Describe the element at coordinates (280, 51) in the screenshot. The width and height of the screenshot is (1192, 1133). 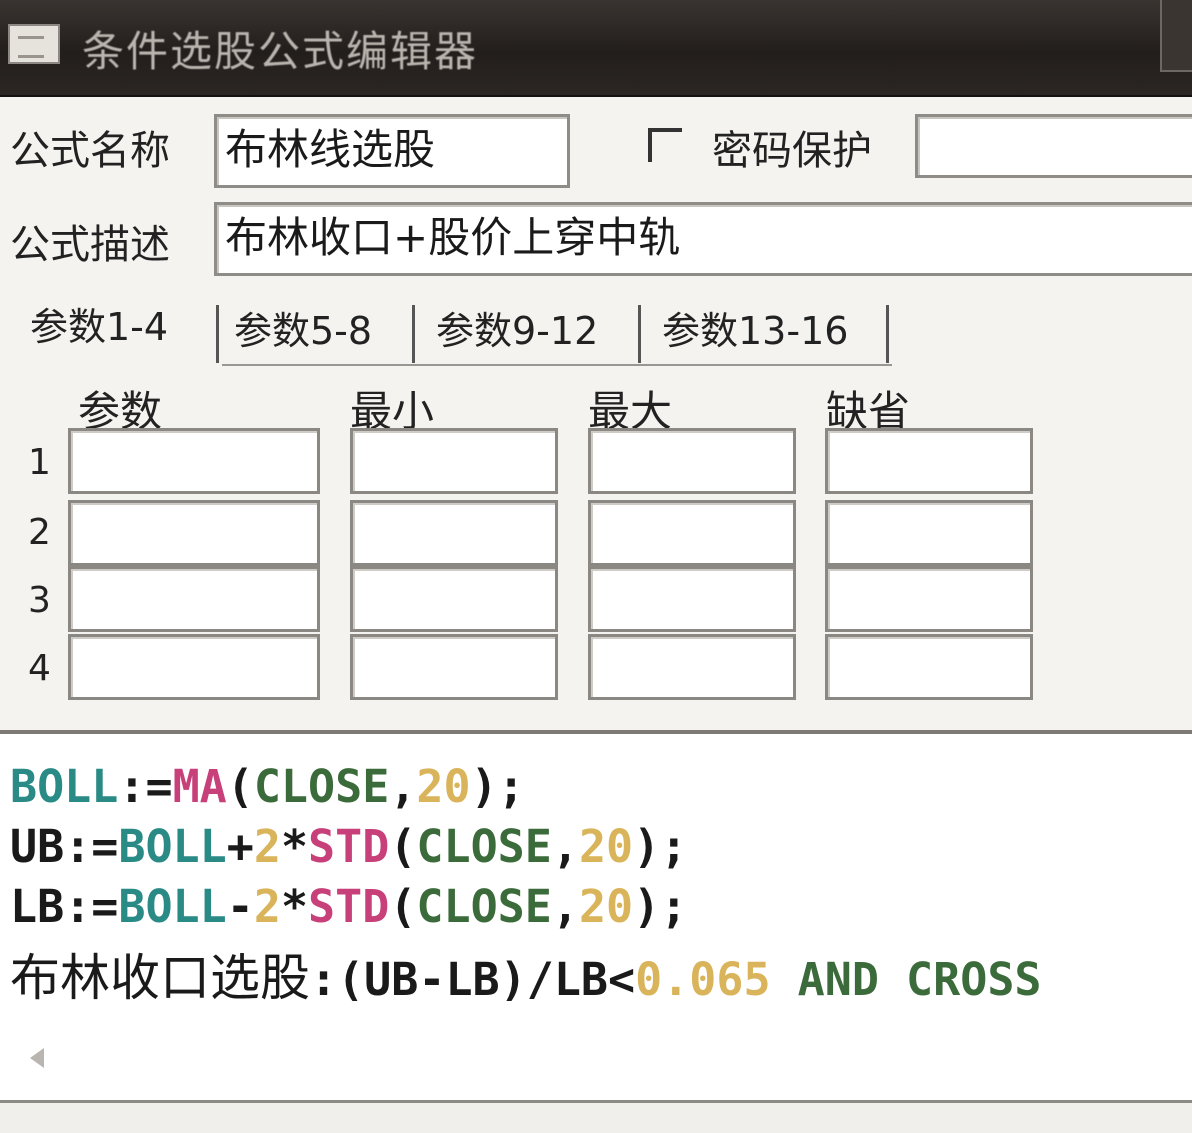
I see `window-title: 条件选股公式编辑器` at that location.